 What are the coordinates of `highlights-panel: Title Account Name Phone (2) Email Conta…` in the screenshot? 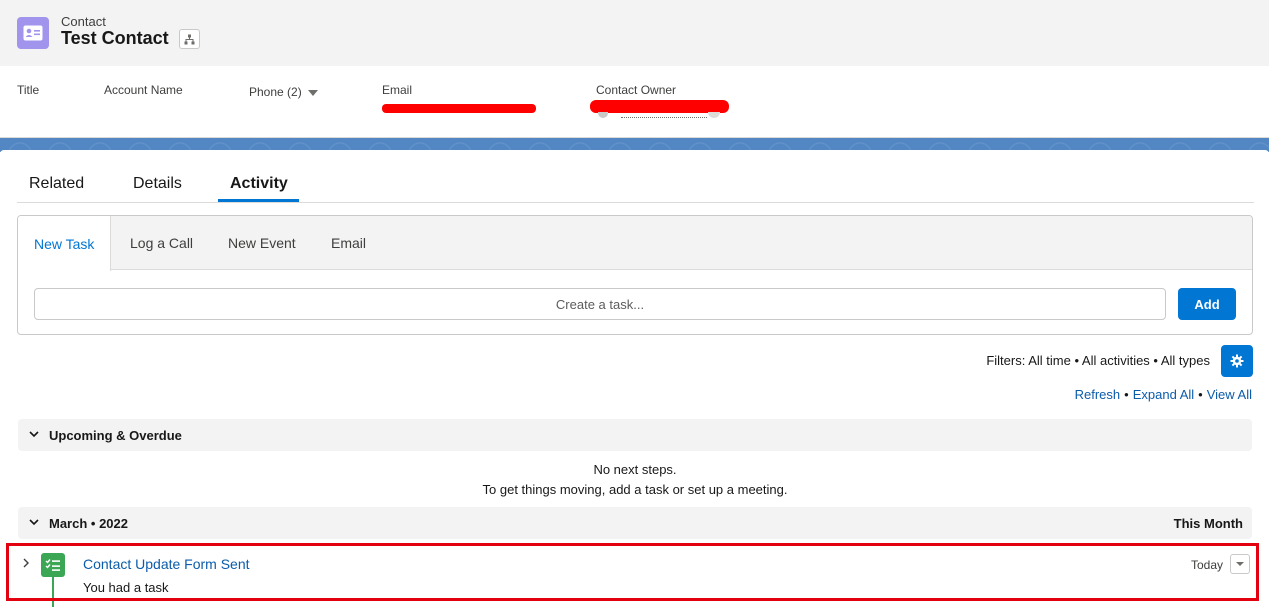 It's located at (634, 102).